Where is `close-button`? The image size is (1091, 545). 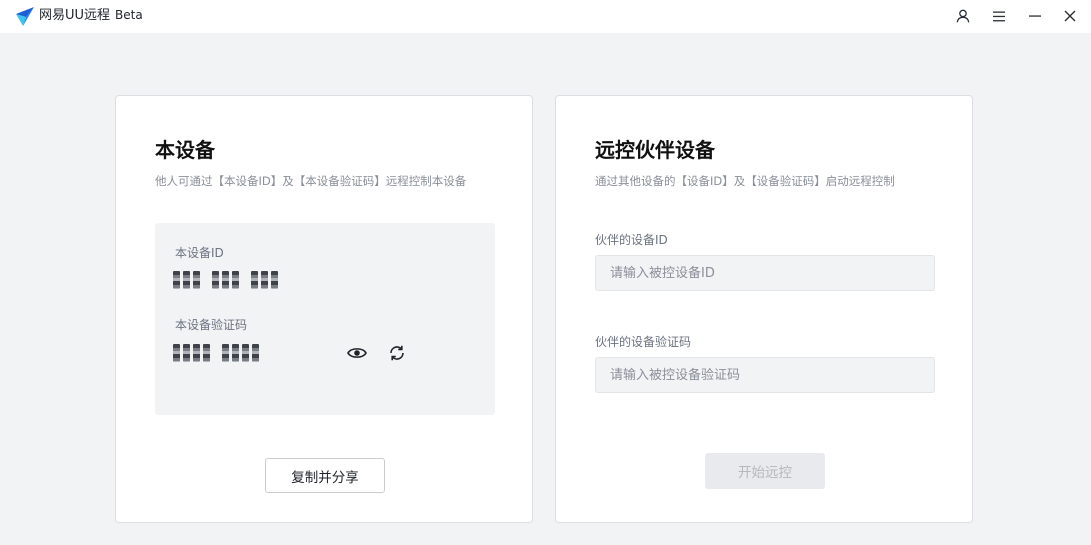
close-button is located at coordinates (1070, 16).